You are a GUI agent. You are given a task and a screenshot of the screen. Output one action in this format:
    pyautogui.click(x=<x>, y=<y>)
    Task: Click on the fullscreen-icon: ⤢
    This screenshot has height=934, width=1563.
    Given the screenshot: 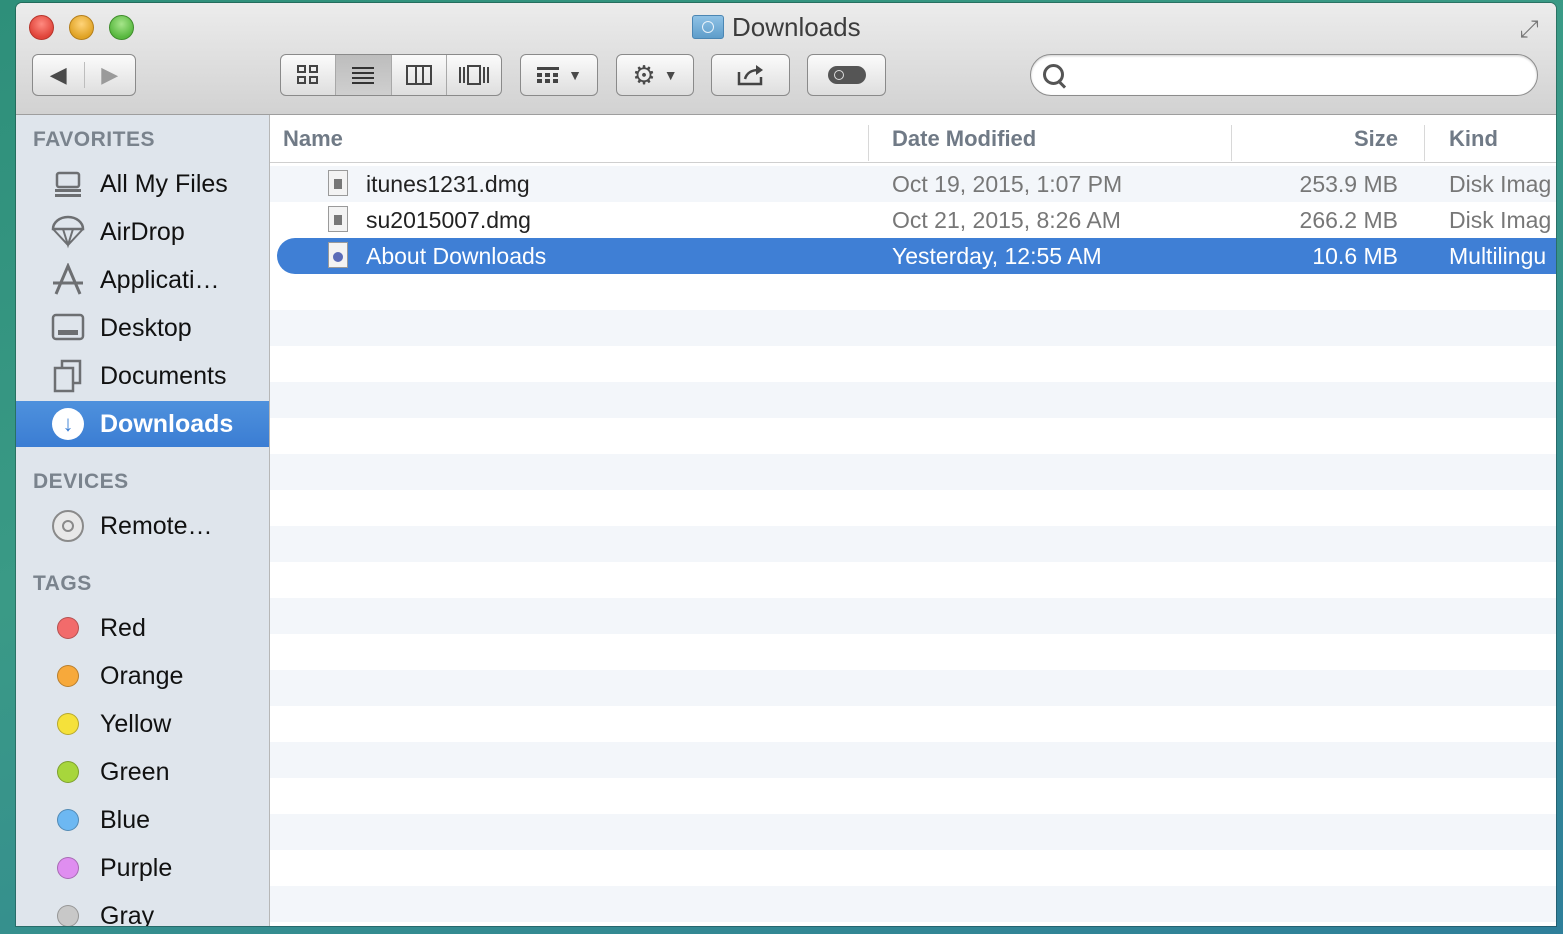 What is the action you would take?
    pyautogui.click(x=1529, y=30)
    